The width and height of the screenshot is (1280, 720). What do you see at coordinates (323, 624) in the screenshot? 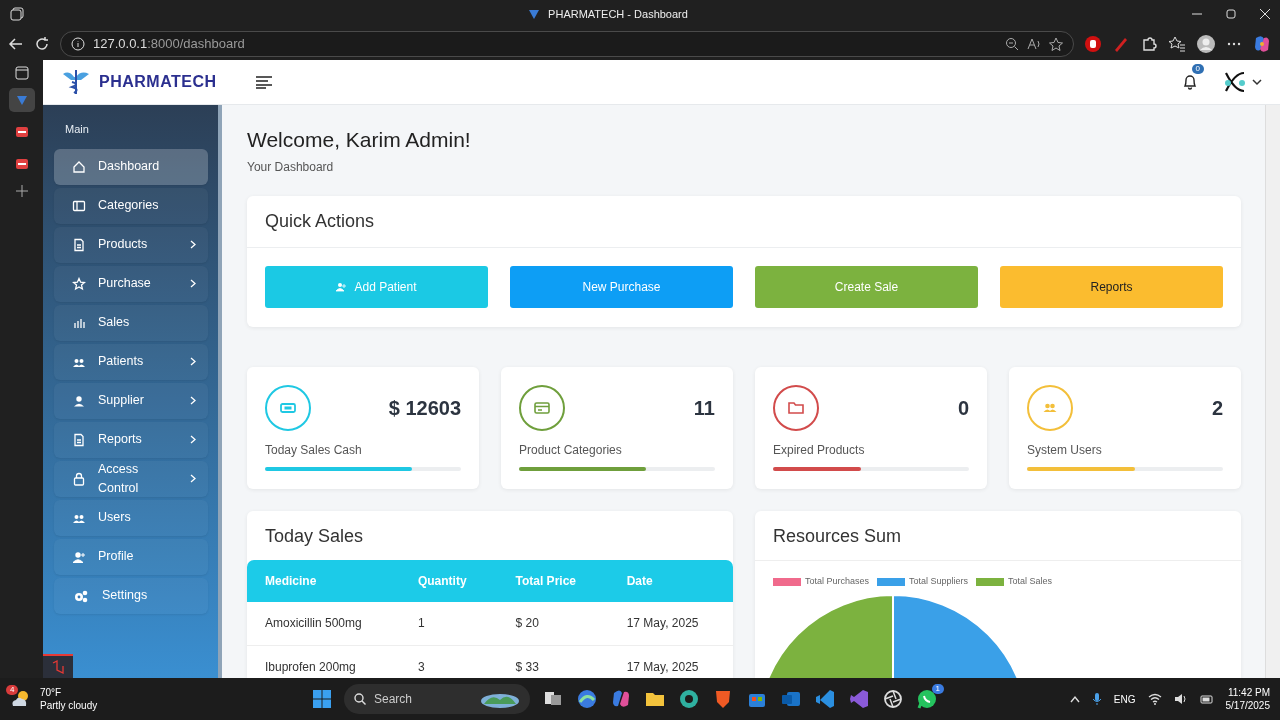
I see `table-cell: Amoxicillin 500mg` at bounding box center [323, 624].